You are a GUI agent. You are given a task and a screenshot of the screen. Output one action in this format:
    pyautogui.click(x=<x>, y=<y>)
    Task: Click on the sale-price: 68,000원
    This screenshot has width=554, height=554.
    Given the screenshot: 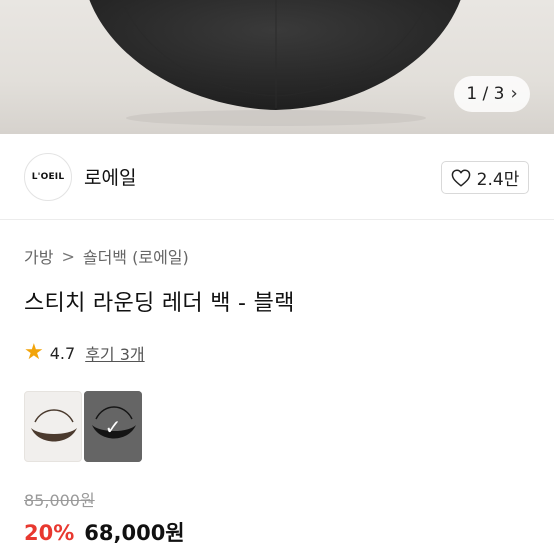 What is the action you would take?
    pyautogui.click(x=134, y=533)
    